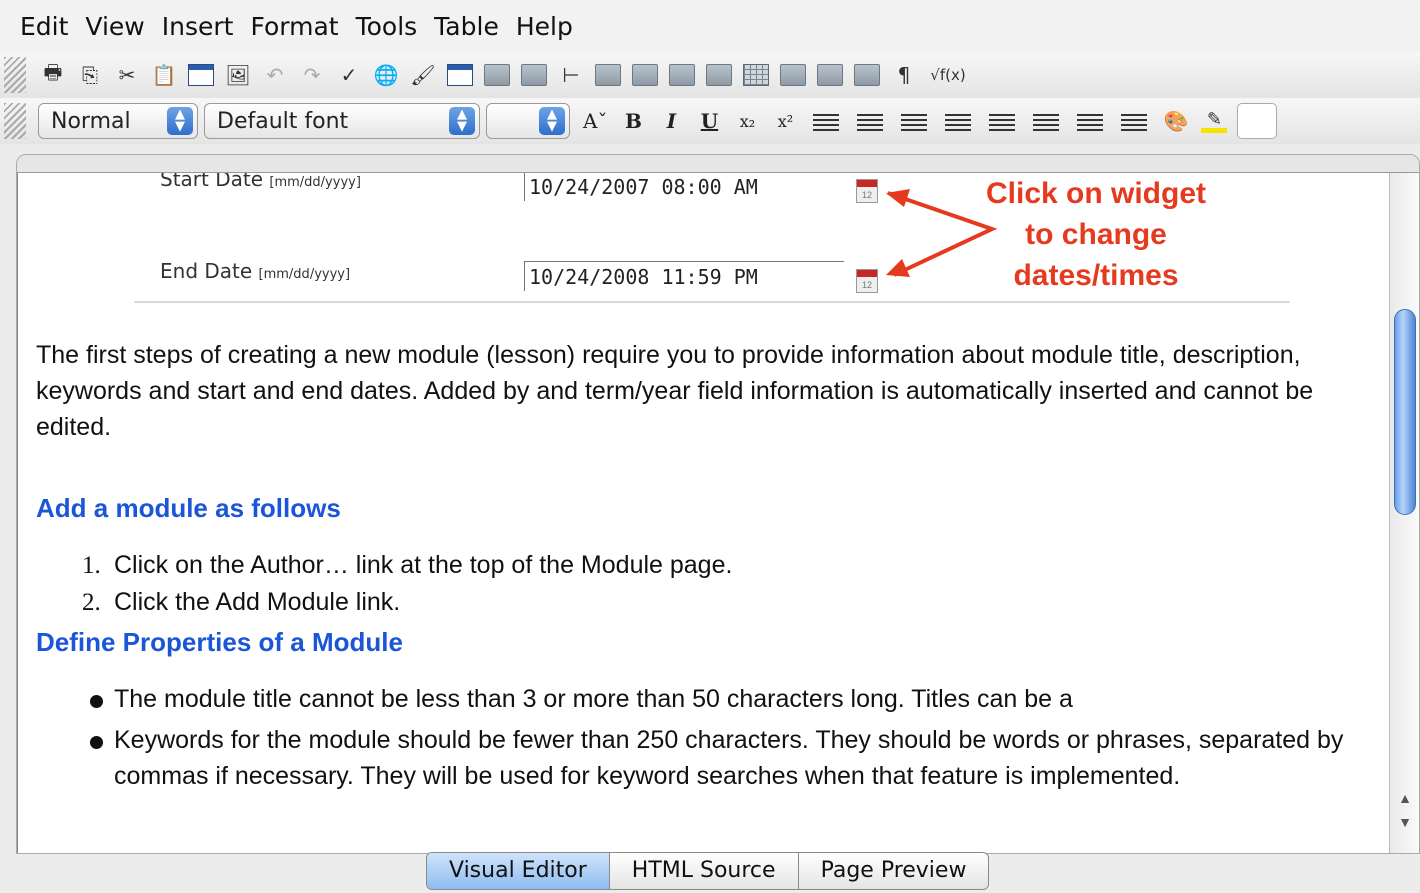  What do you see at coordinates (283, 121) in the screenshot?
I see `font-family-value: Default font` at bounding box center [283, 121].